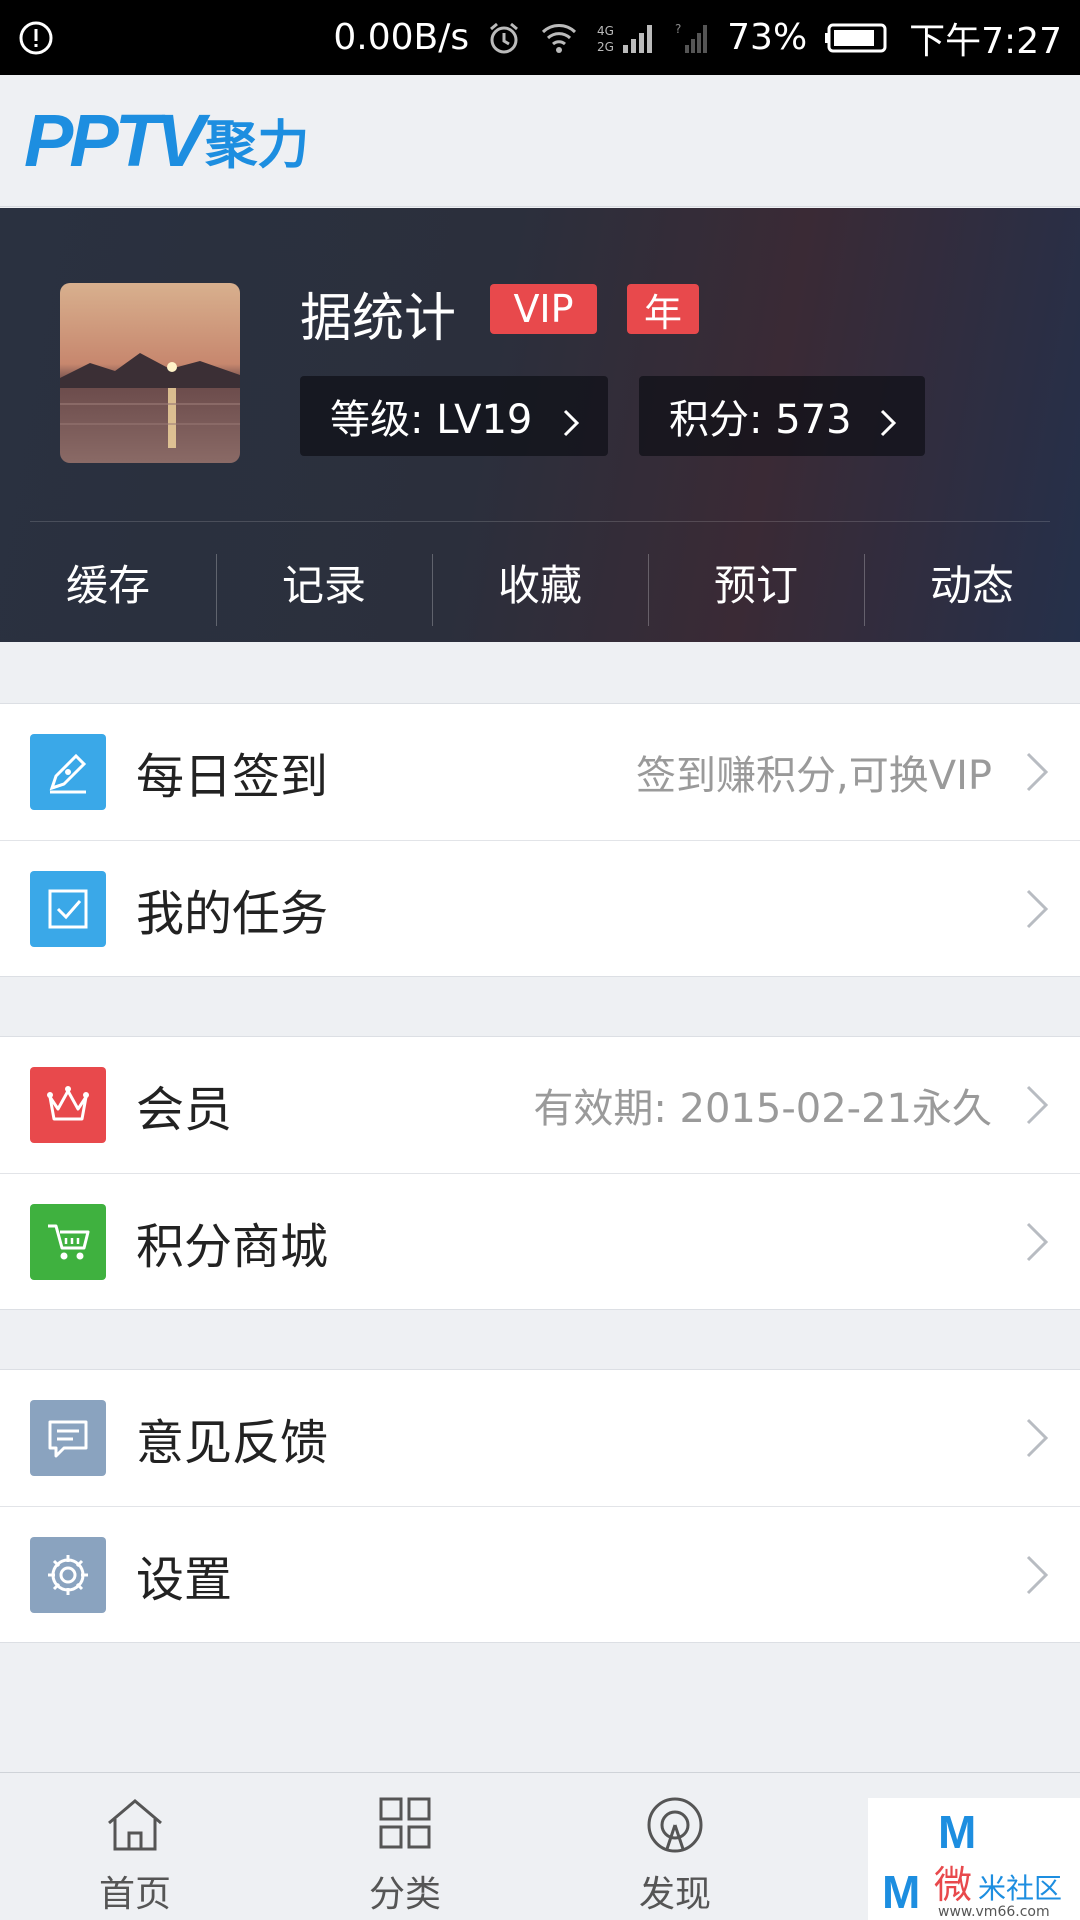 The width and height of the screenshot is (1080, 1920). Describe the element at coordinates (540, 141) in the screenshot. I see `app-header: PPTV 聚力` at that location.